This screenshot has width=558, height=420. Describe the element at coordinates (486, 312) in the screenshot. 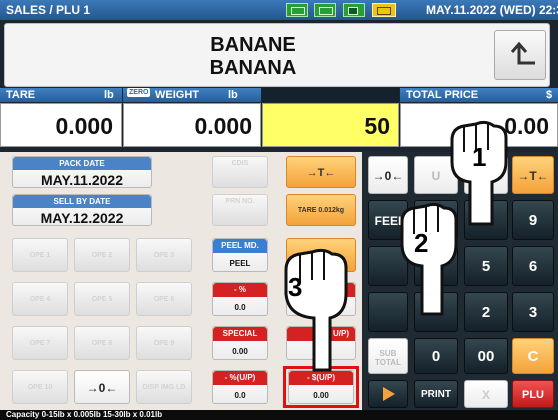

I see `key-2: 2` at that location.